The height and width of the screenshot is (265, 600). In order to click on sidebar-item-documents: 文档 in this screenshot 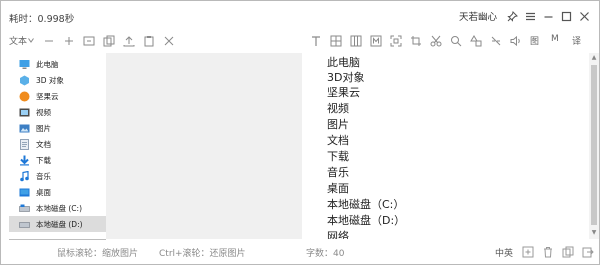, I will do `click(57, 144)`.